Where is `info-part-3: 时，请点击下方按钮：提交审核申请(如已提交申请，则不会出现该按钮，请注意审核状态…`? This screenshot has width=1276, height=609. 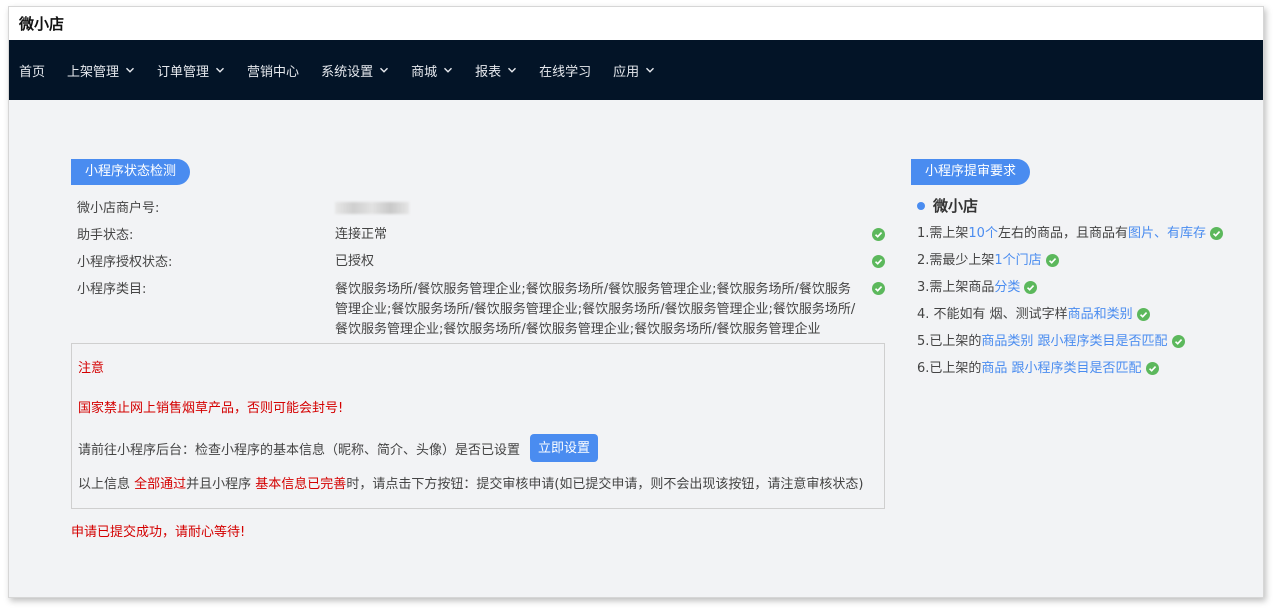 info-part-3: 时，请点击下方按钮：提交审核申请(如已提交申请，则不会出现该按钮，请注意审核状态… is located at coordinates (605, 484).